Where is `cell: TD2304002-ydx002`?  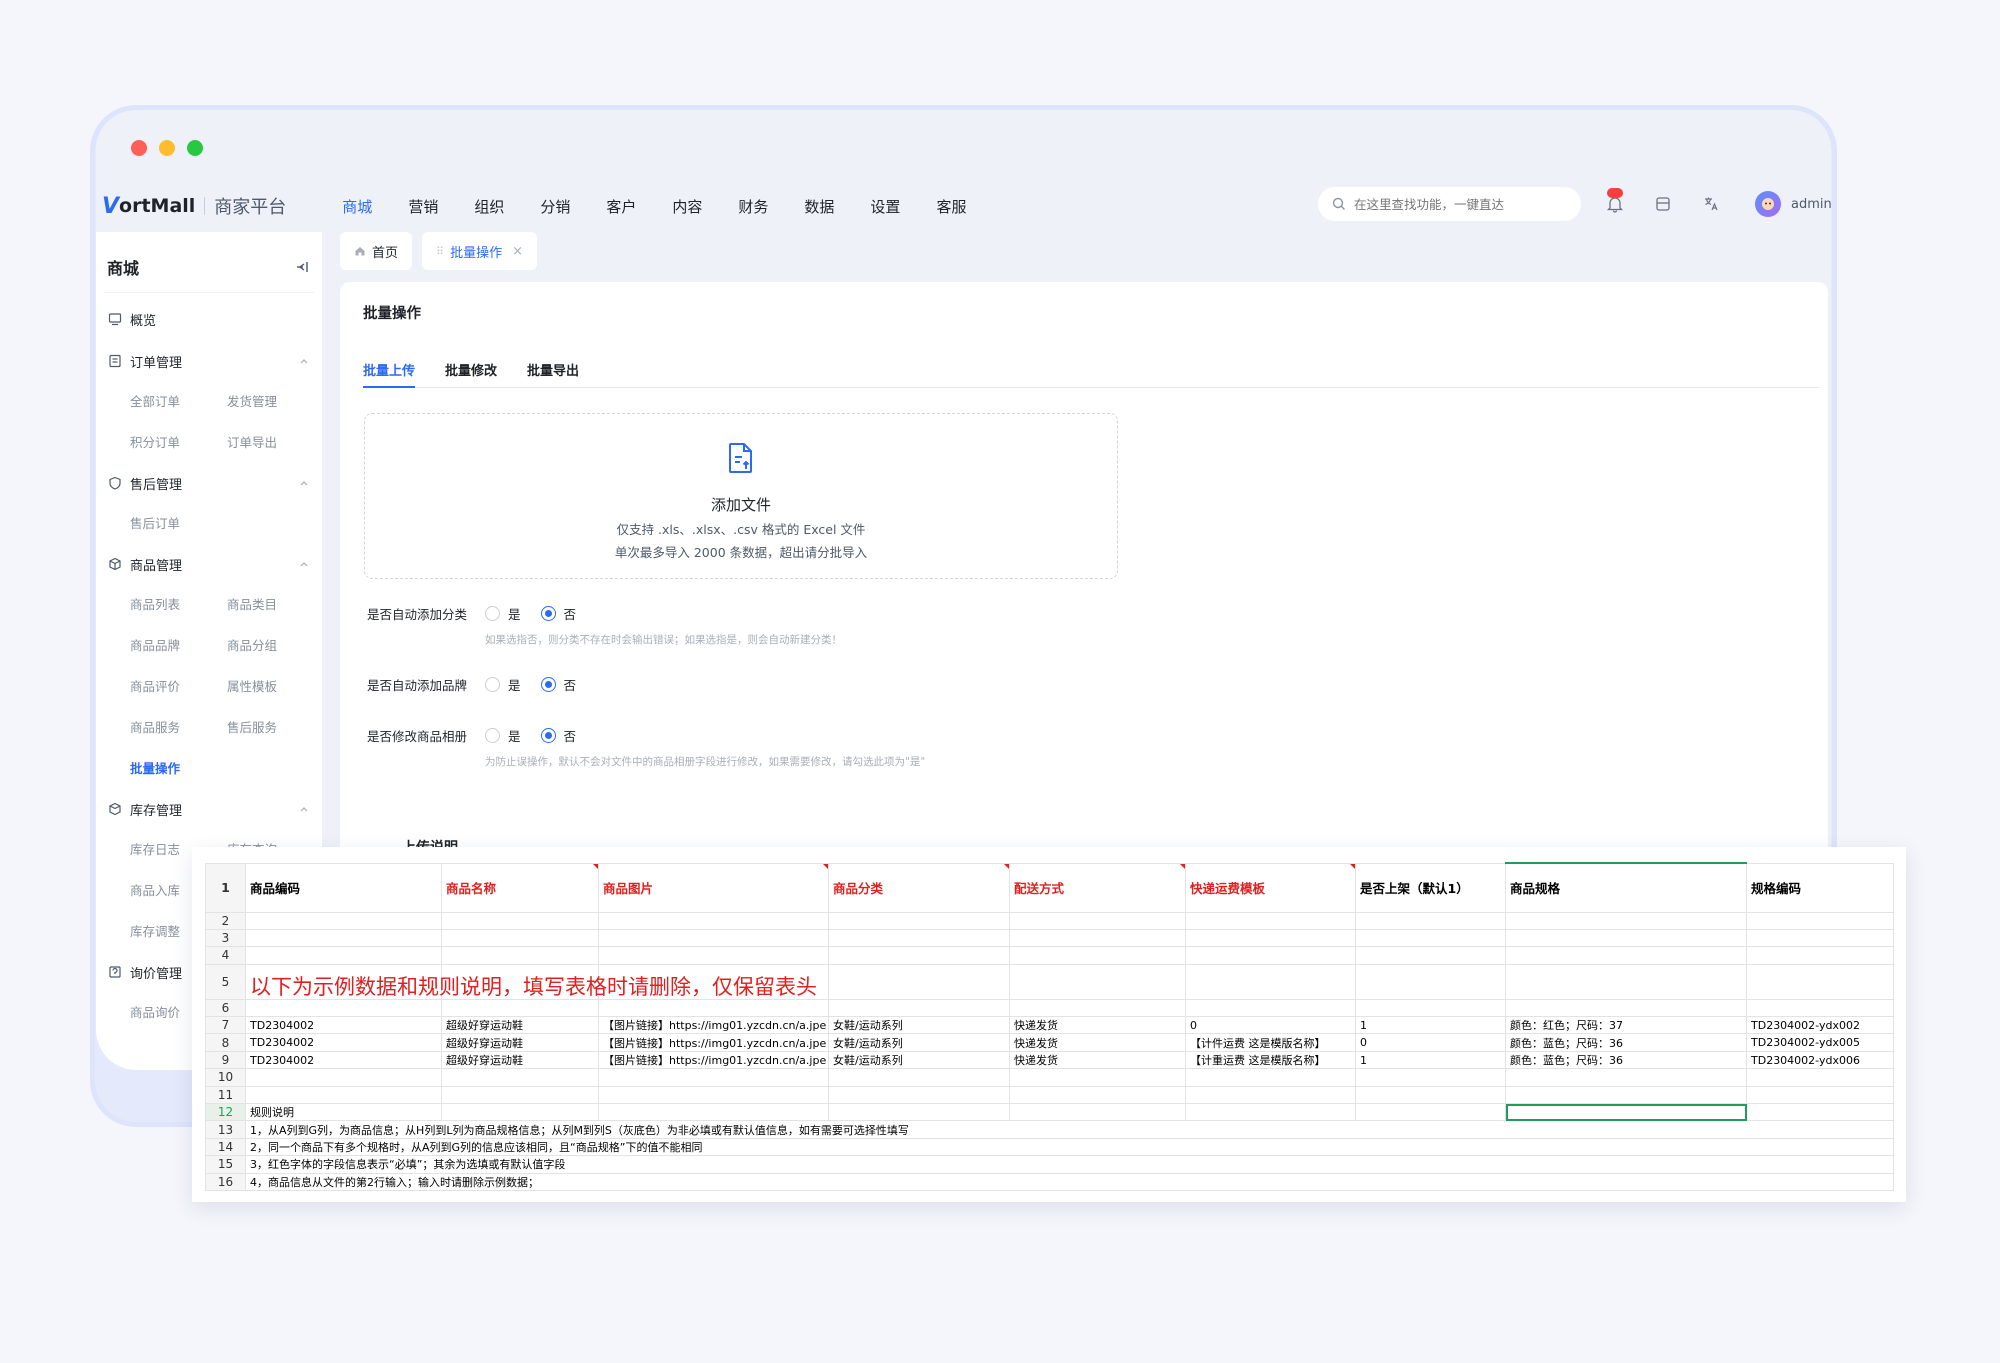
cell: TD2304002-ydx002 is located at coordinates (1820, 1025).